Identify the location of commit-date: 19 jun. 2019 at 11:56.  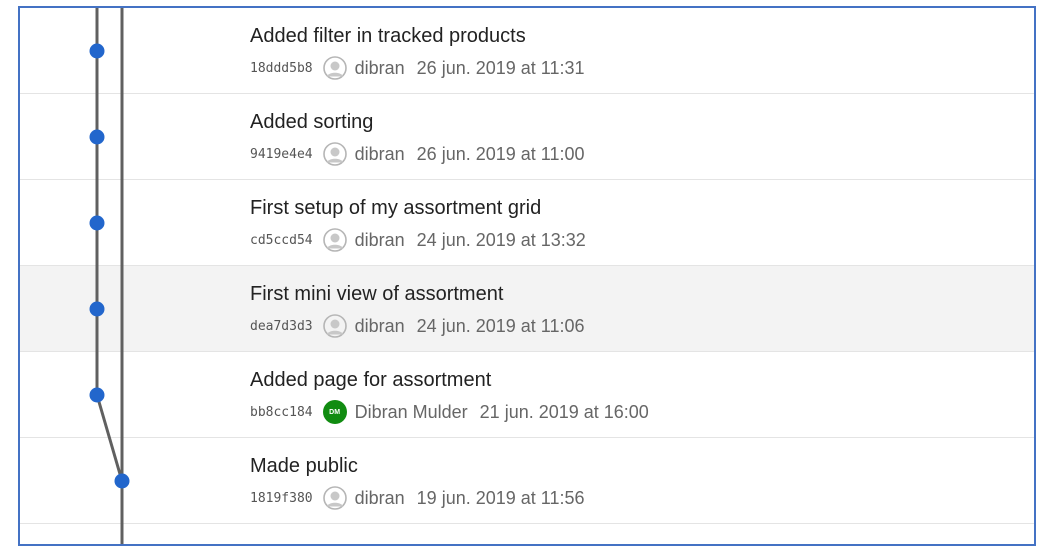
(500, 497).